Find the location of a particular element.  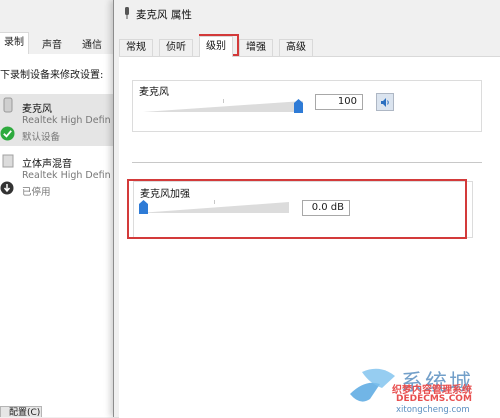

watermark-cms-domain: DEDECMS.COM is located at coordinates (434, 399).